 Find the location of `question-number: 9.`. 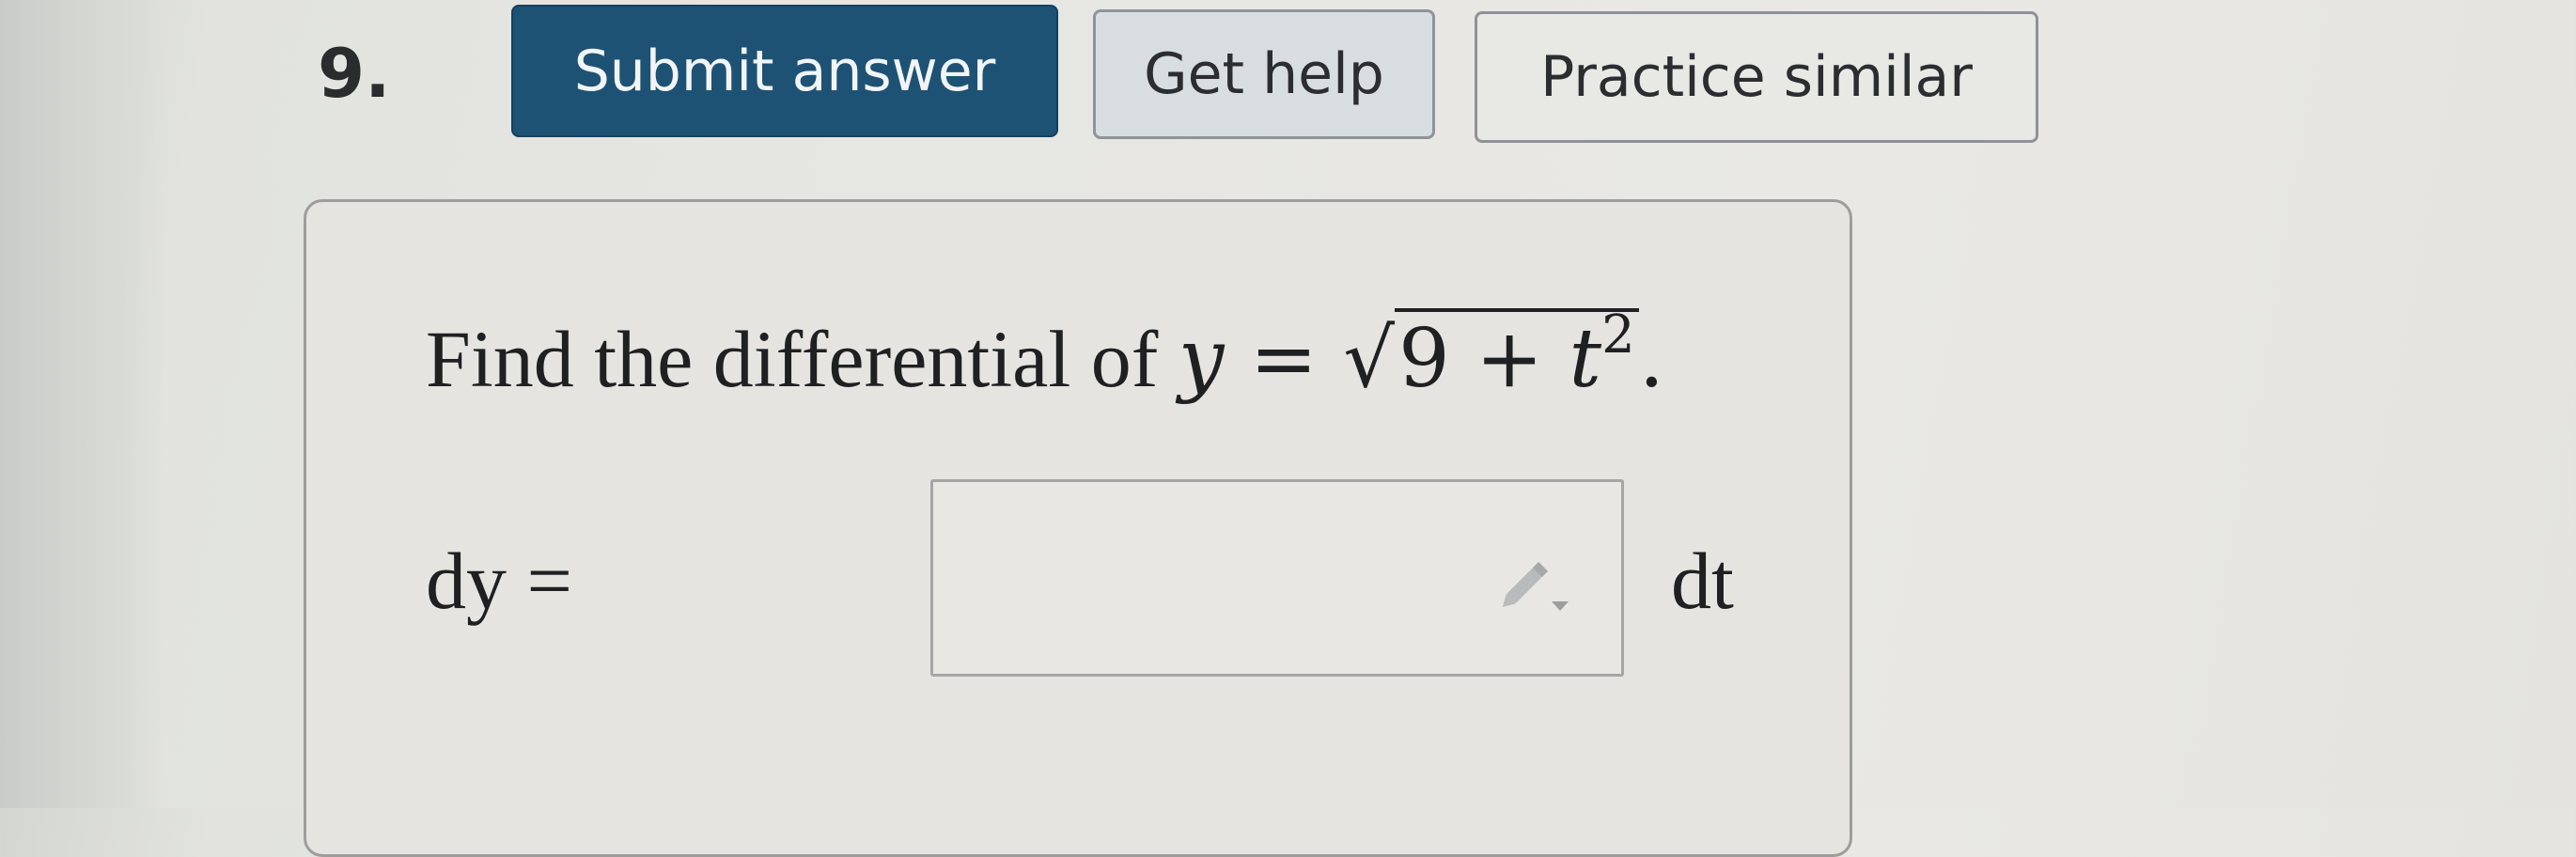

question-number: 9. is located at coordinates (354, 73).